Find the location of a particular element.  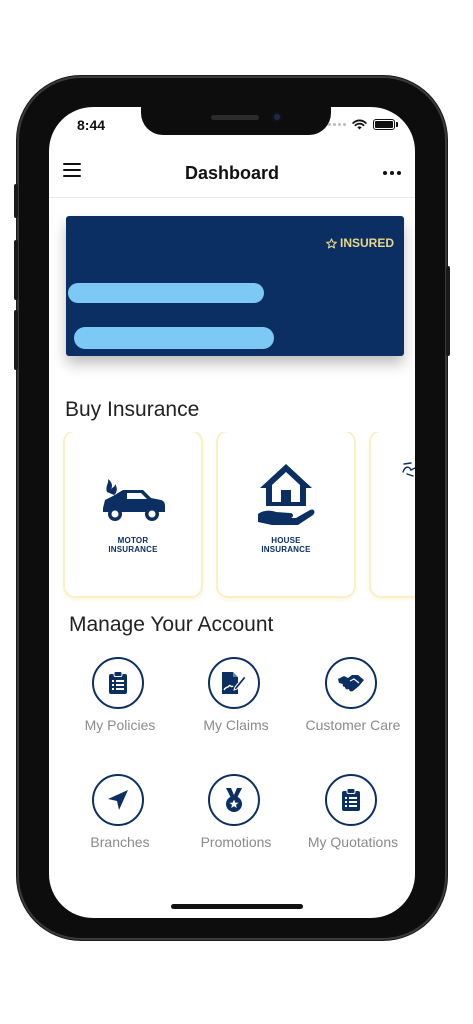

location-arrow-icon is located at coordinates (118, 800).